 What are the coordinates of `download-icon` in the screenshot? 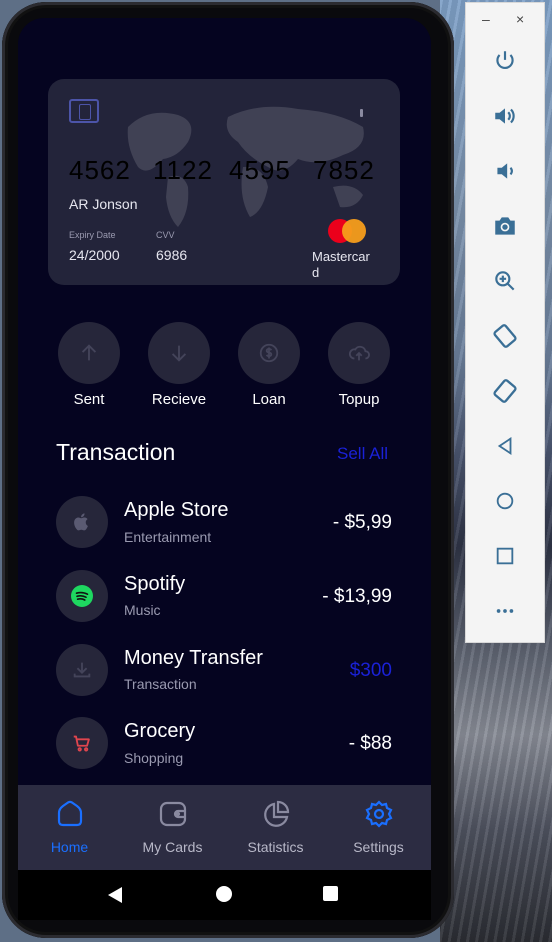 It's located at (82, 670).